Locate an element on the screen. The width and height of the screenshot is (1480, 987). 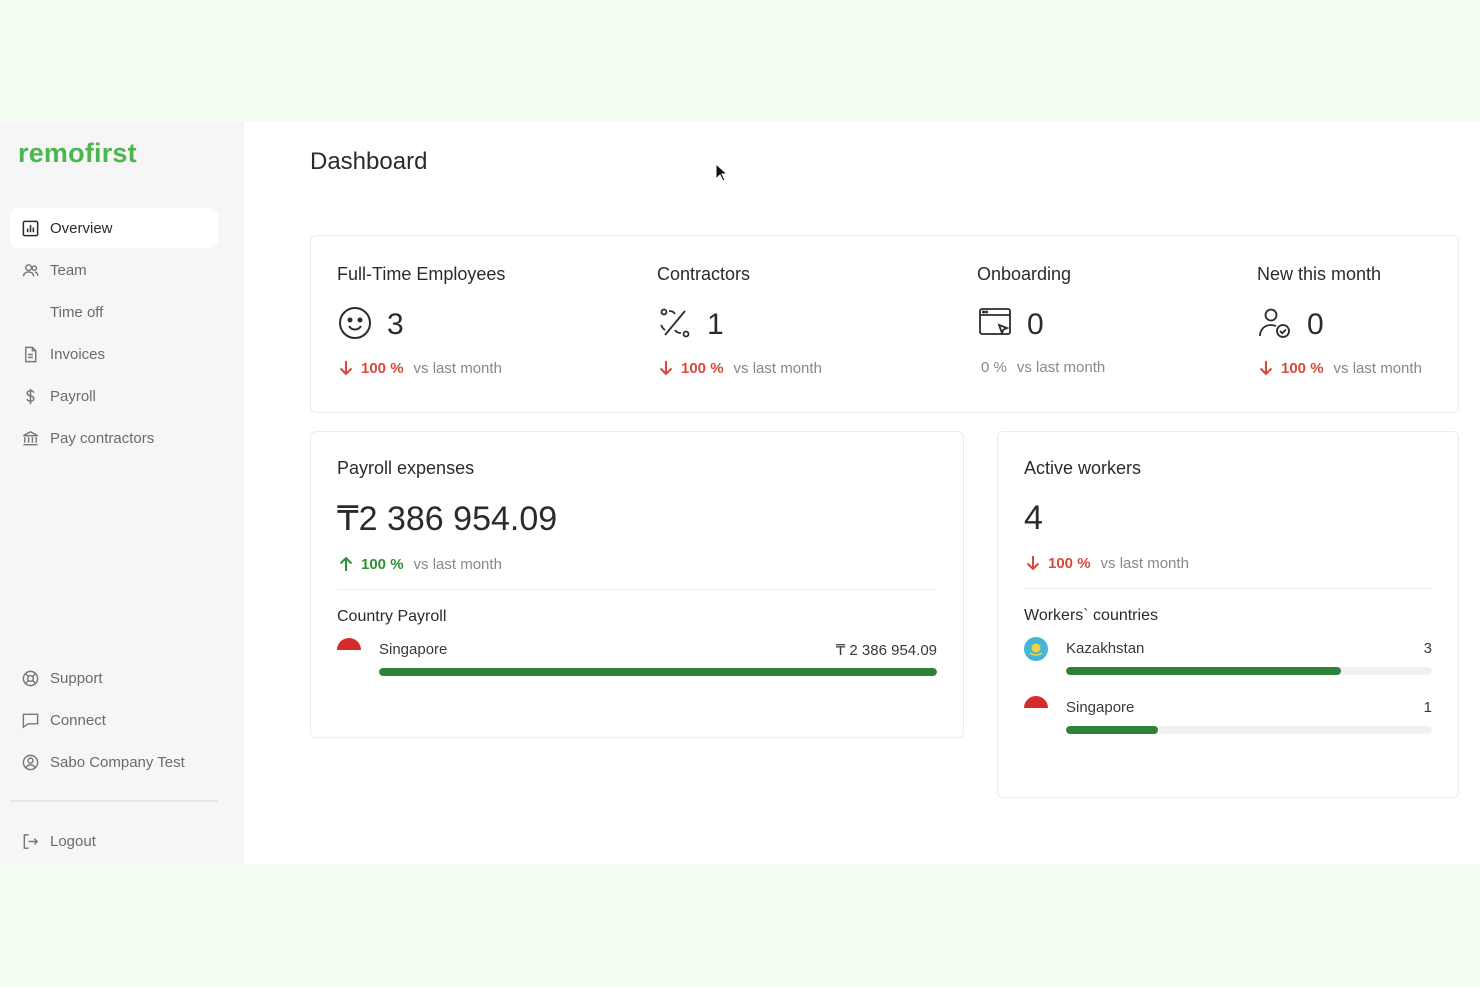
sidebar-divider is located at coordinates (114, 801).